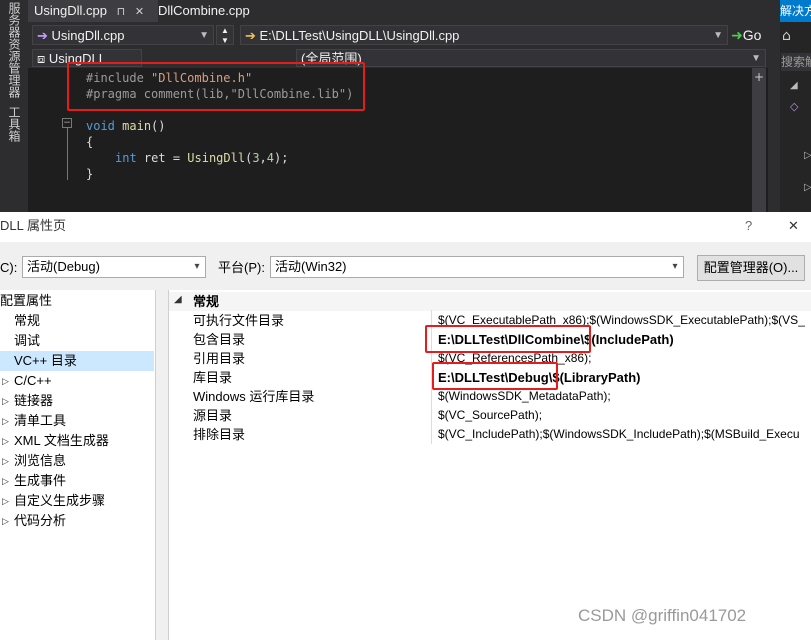 The image size is (811, 640). Describe the element at coordinates (61, 441) in the screenshot. I see `tree-item-xml-doc: XML 文档生成器` at that location.